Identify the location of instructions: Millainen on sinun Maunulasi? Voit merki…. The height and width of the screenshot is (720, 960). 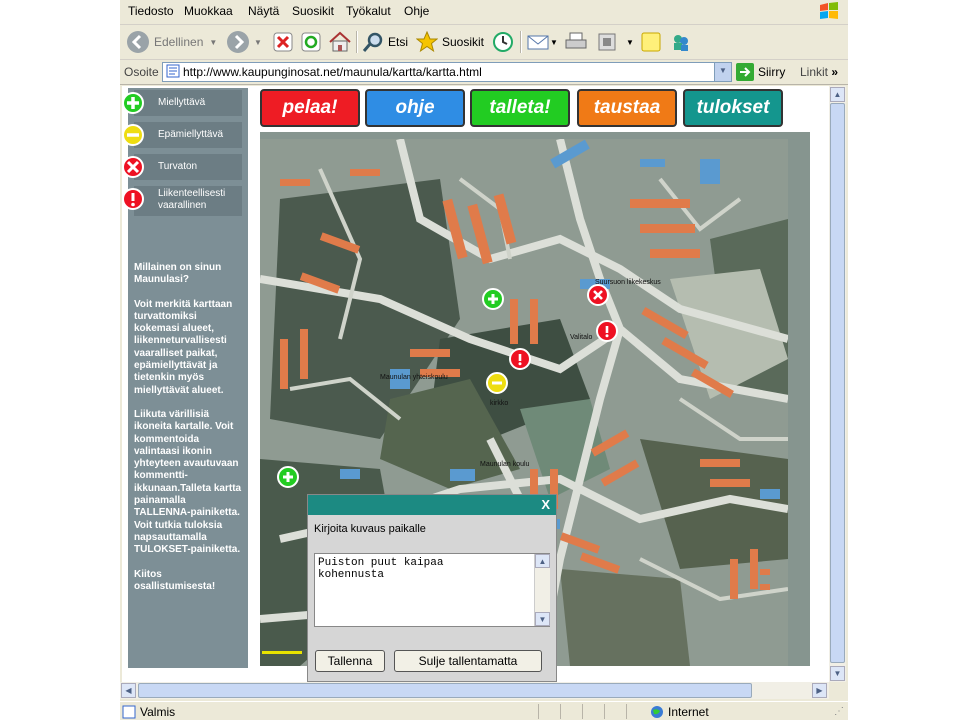
(188, 433).